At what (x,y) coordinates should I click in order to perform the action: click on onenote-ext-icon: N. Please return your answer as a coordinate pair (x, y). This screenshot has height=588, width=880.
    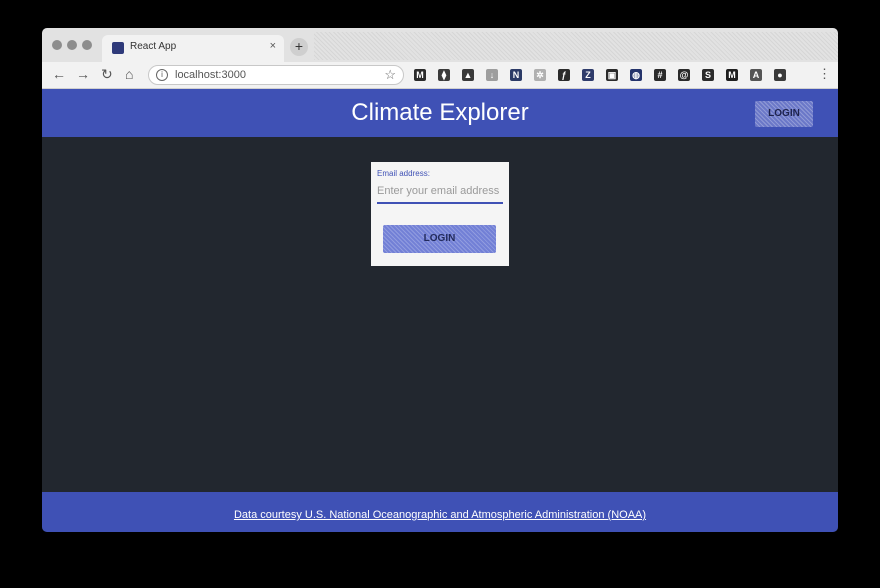
    Looking at the image, I should click on (516, 75).